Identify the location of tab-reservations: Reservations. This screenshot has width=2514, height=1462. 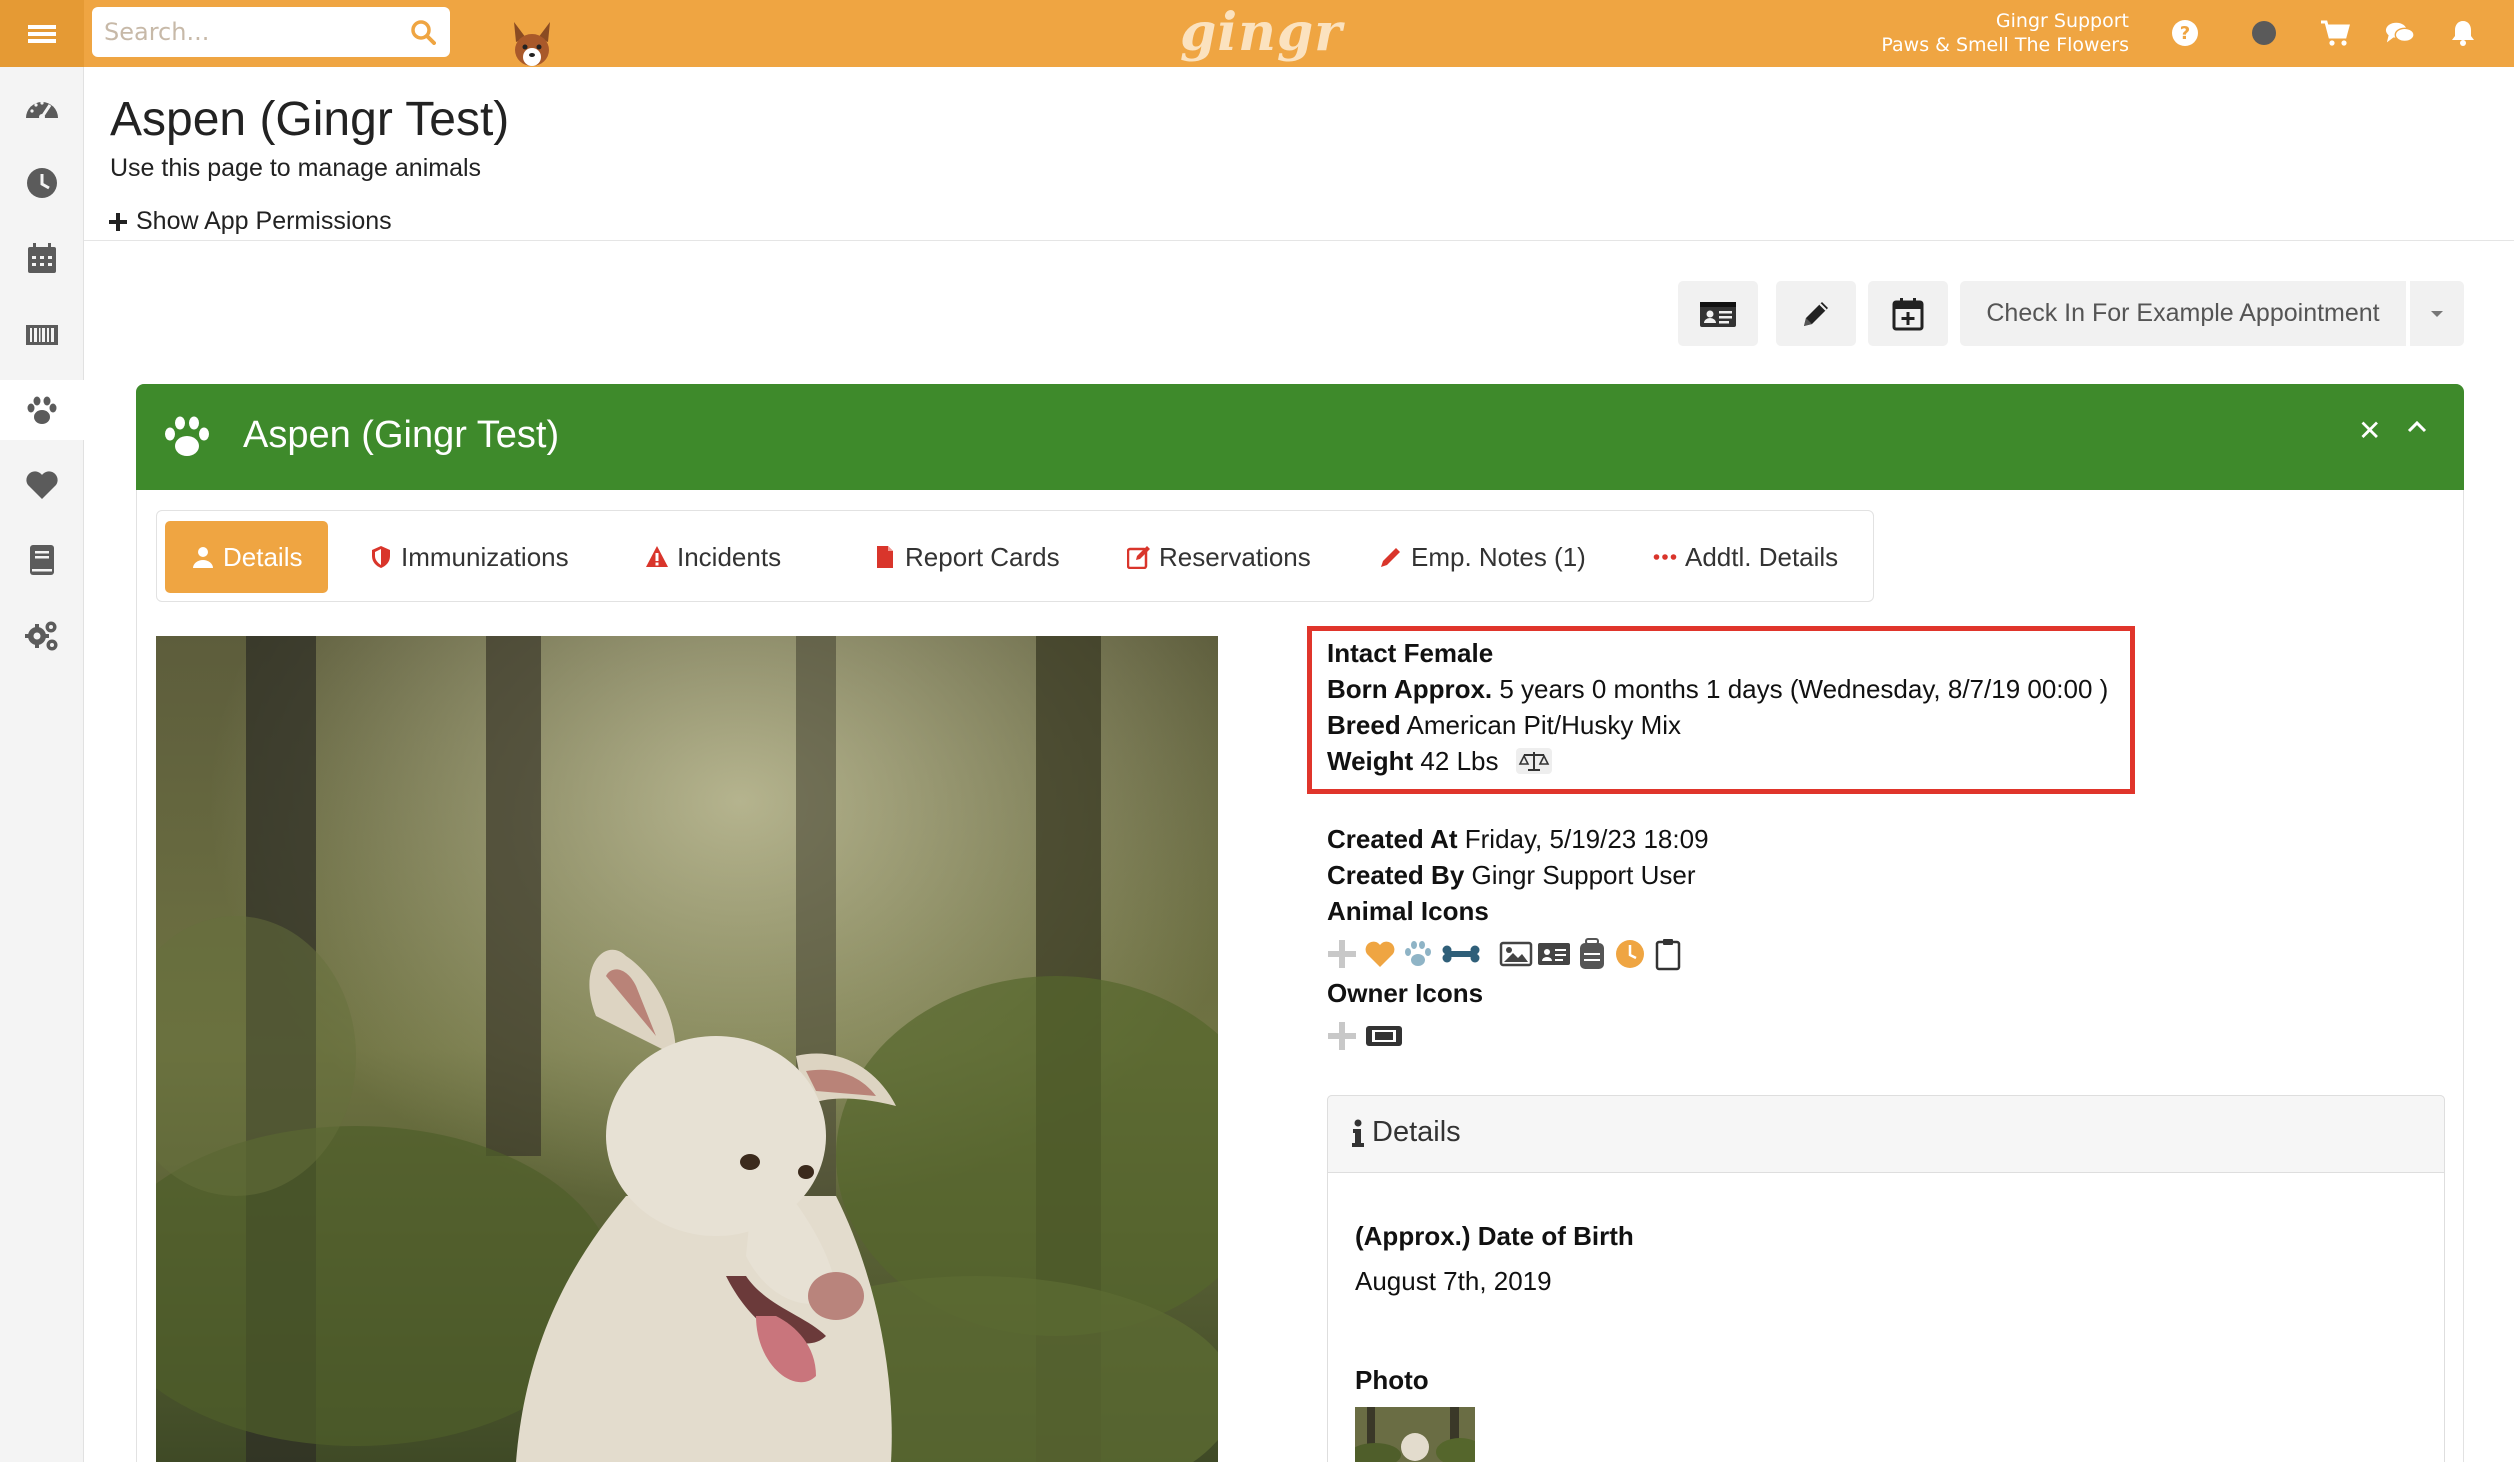
(1219, 557).